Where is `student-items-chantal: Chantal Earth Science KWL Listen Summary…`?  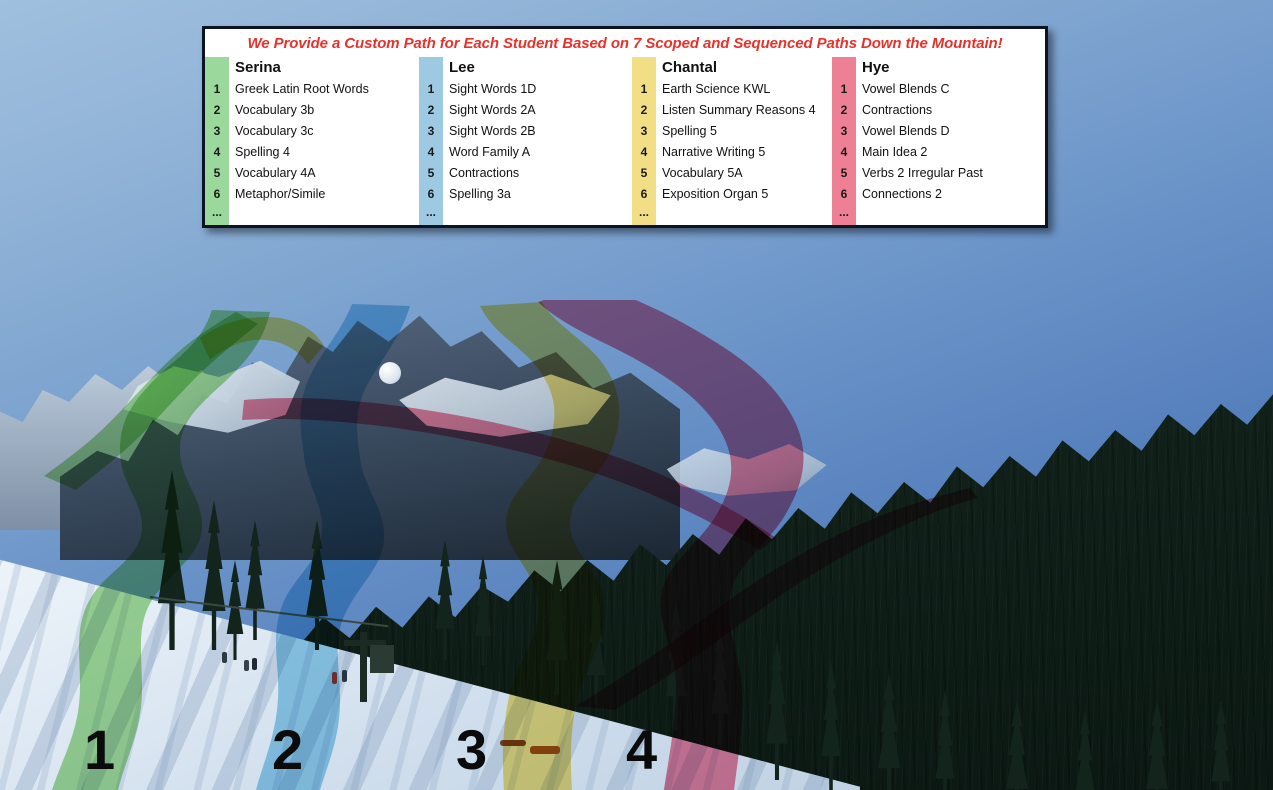
student-items-chantal: Chantal Earth Science KWL Listen Summary… is located at coordinates (744, 141).